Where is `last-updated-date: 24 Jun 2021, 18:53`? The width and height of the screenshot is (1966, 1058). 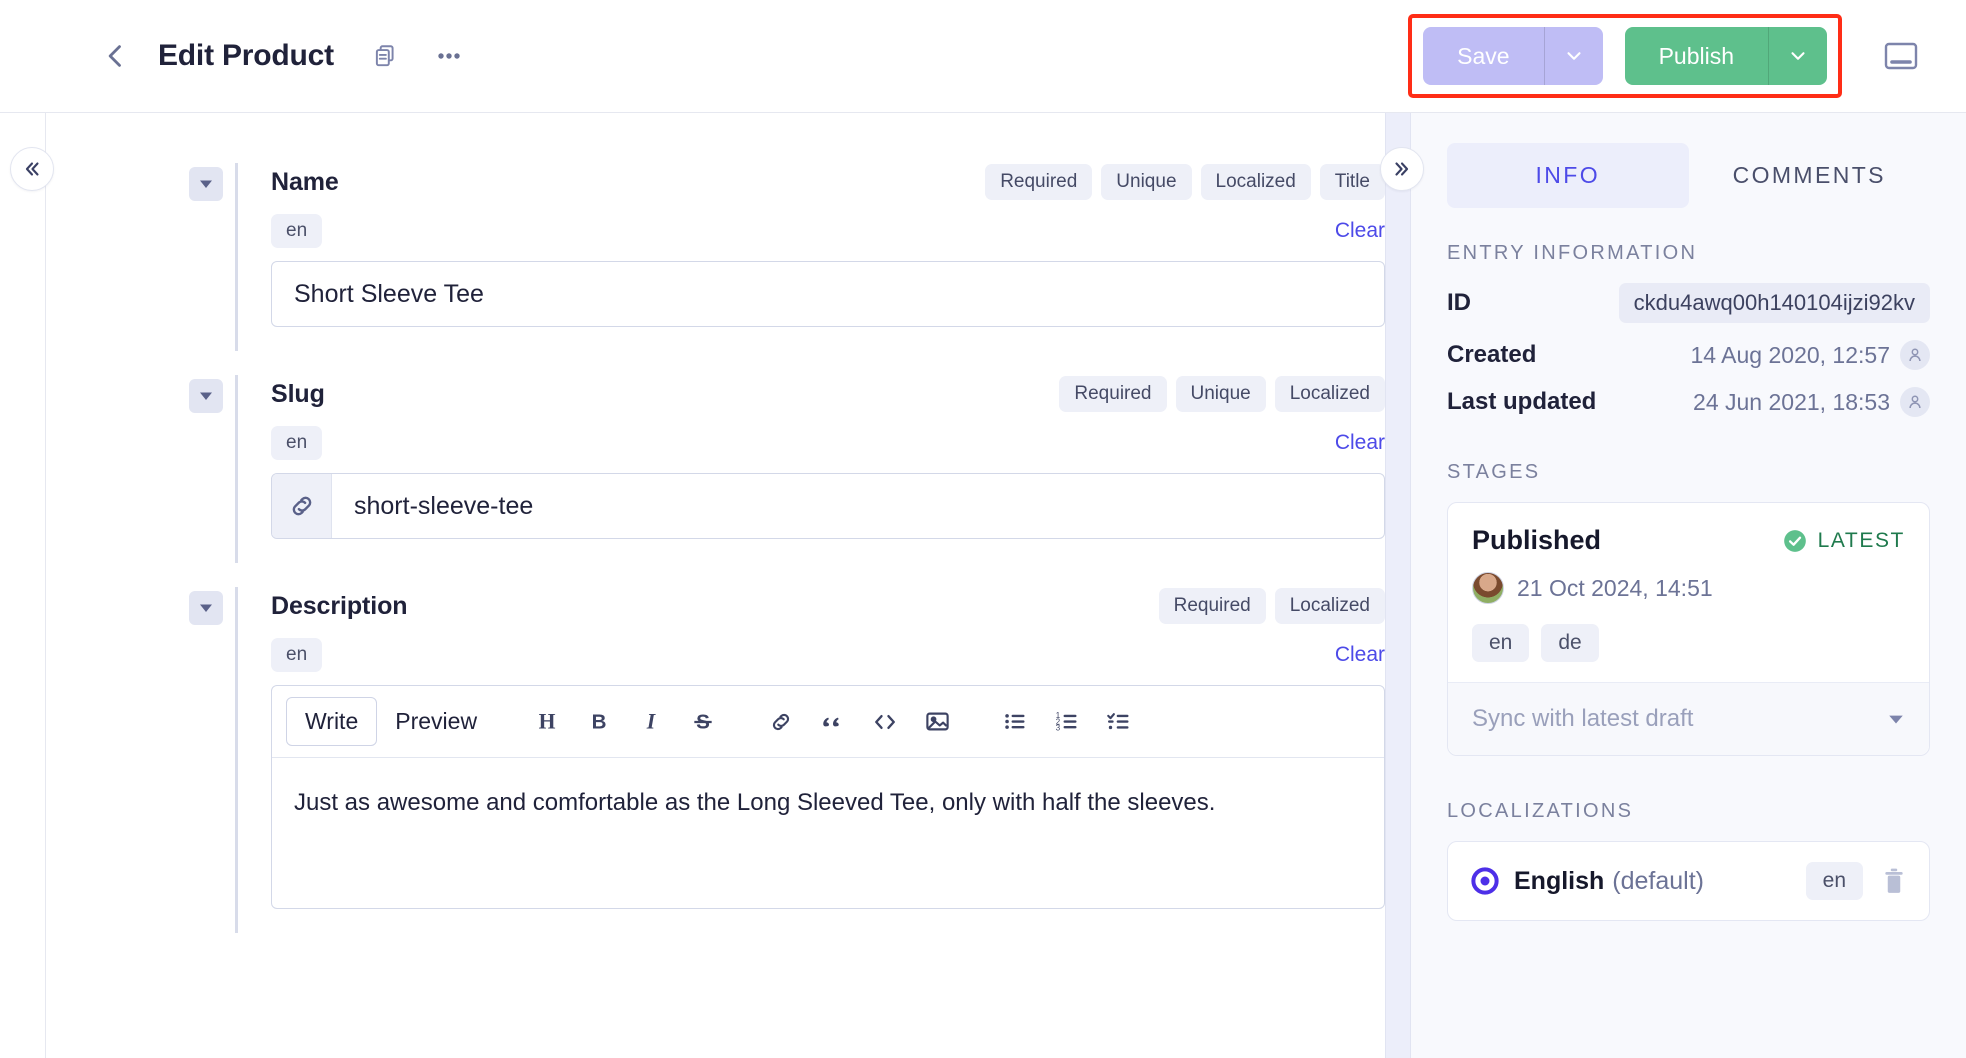 last-updated-date: 24 Jun 2021, 18:53 is located at coordinates (1791, 401).